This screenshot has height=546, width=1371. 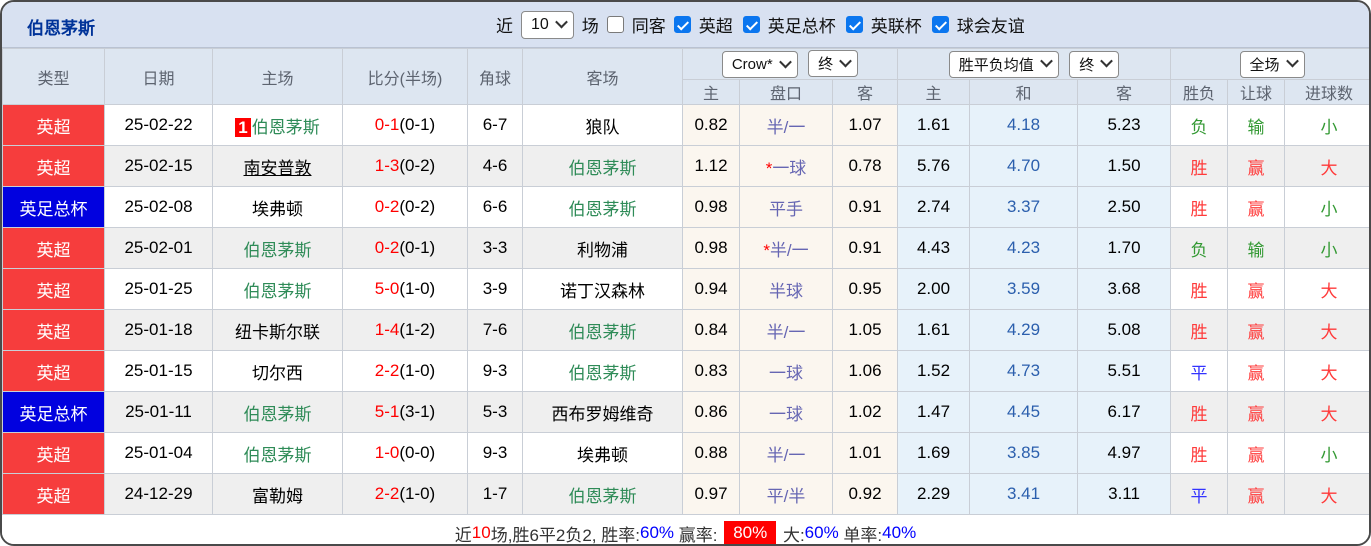 I want to click on cell-odds-away: 1.07, so click(x=865, y=125).